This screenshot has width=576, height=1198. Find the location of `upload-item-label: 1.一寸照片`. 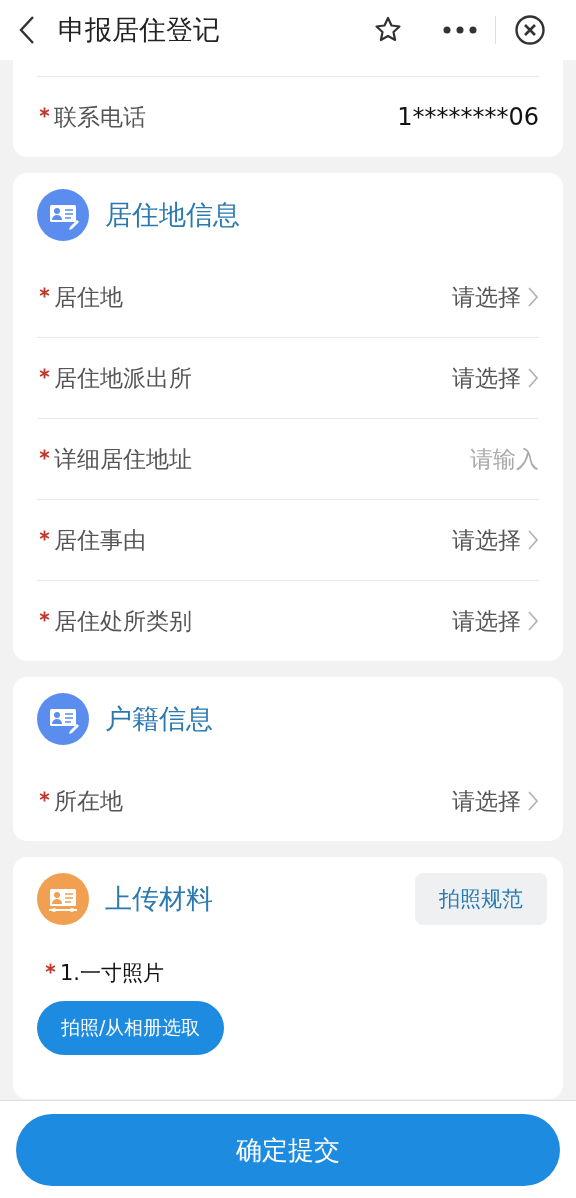

upload-item-label: 1.一寸照片 is located at coordinates (112, 973).